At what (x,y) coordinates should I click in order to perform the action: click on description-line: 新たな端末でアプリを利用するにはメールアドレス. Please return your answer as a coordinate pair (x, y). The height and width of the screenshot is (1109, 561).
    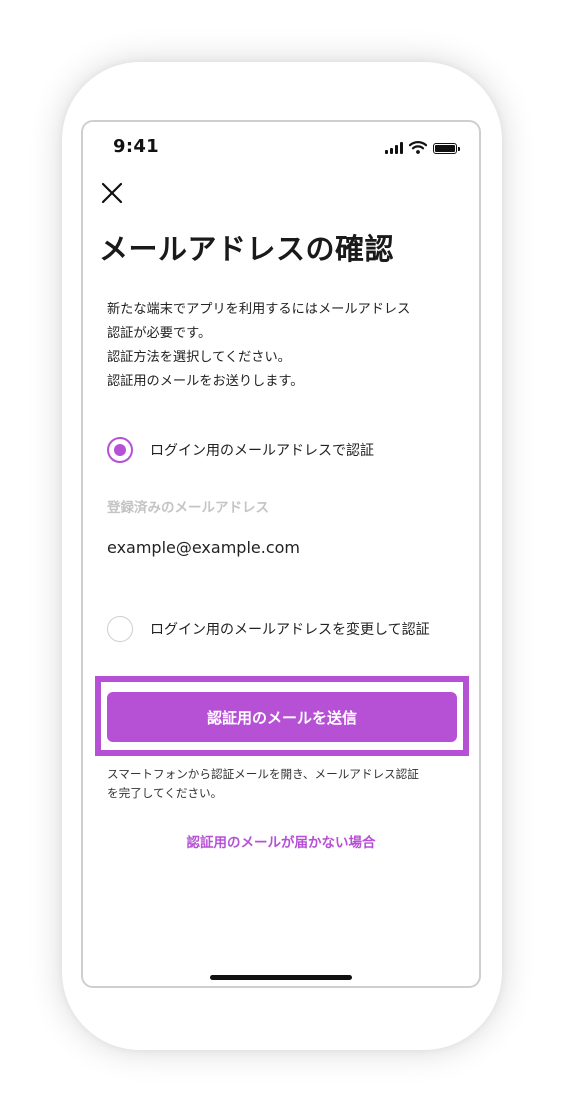
    Looking at the image, I should click on (259, 309).